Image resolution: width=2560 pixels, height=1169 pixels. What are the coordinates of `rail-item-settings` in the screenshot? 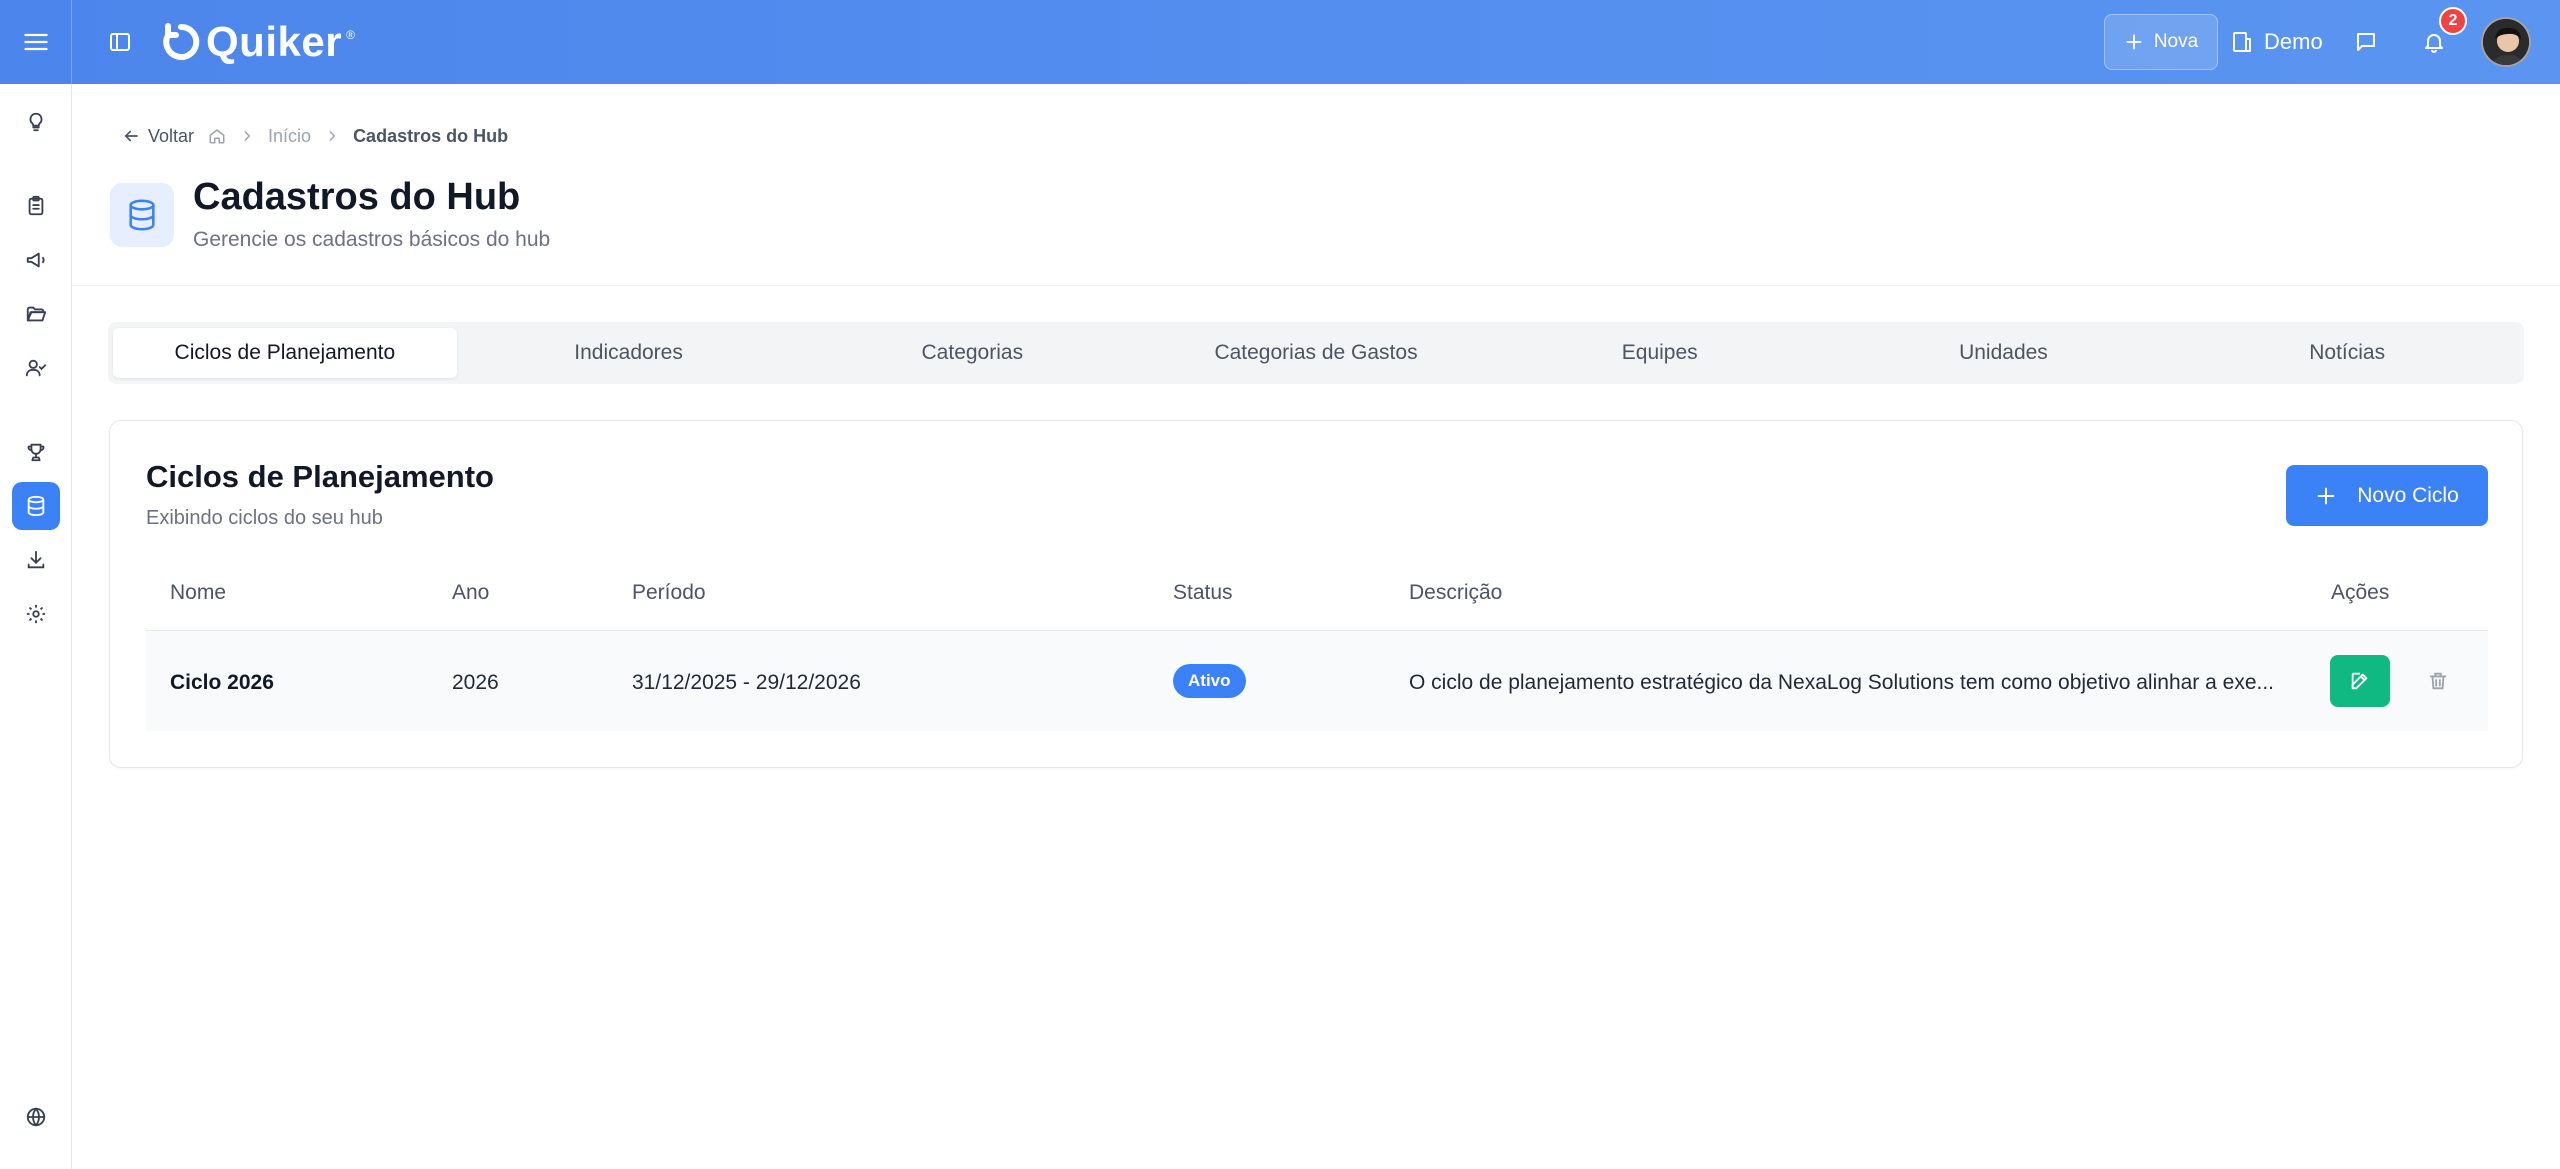 It's located at (36, 614).